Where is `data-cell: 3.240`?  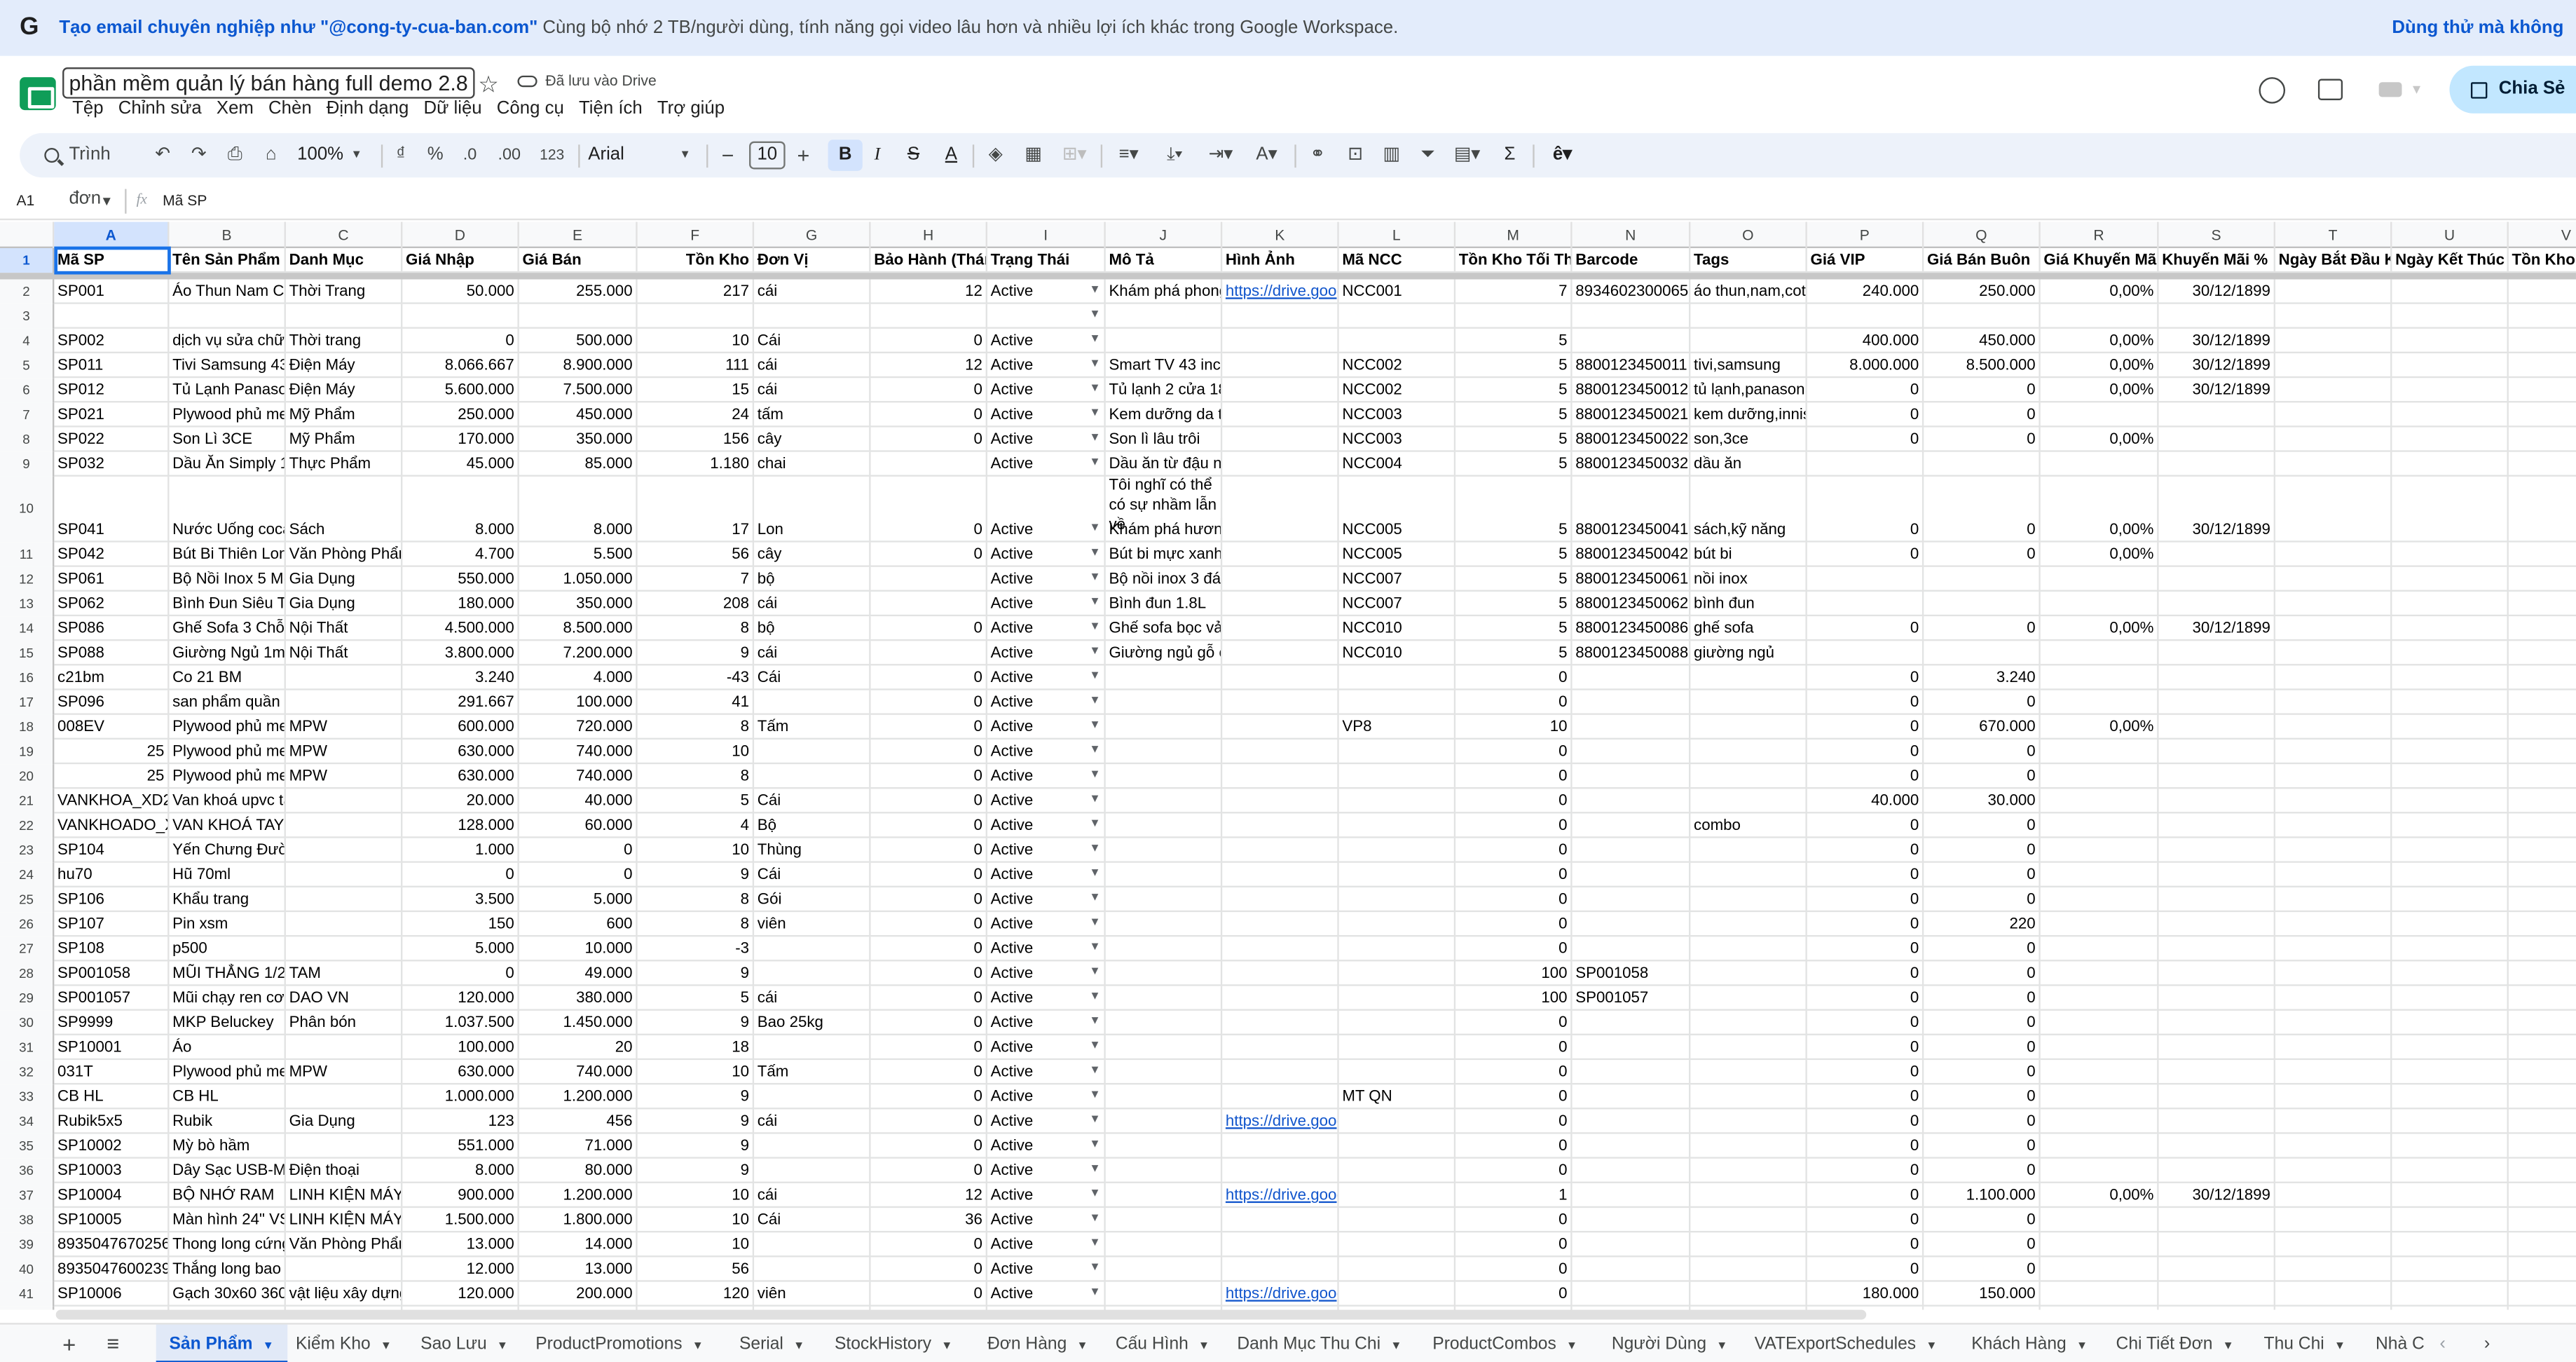
data-cell: 3.240 is located at coordinates (1983, 677).